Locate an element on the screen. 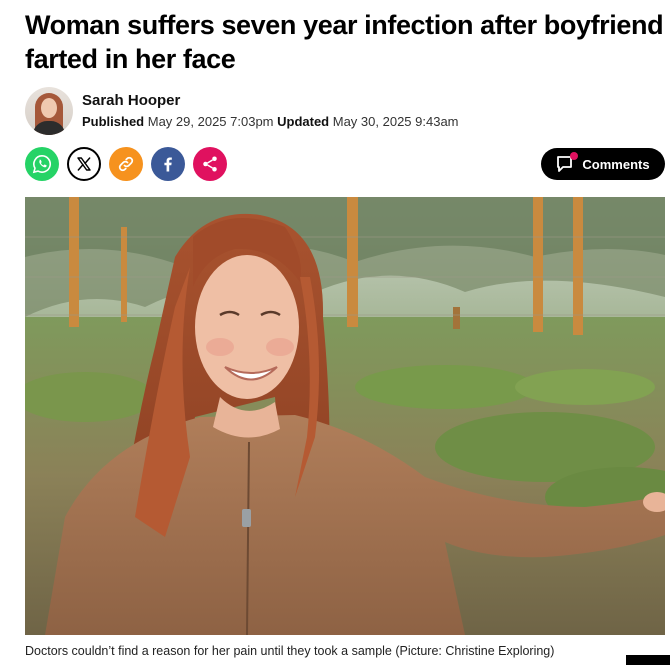  share-more-button is located at coordinates (210, 164).